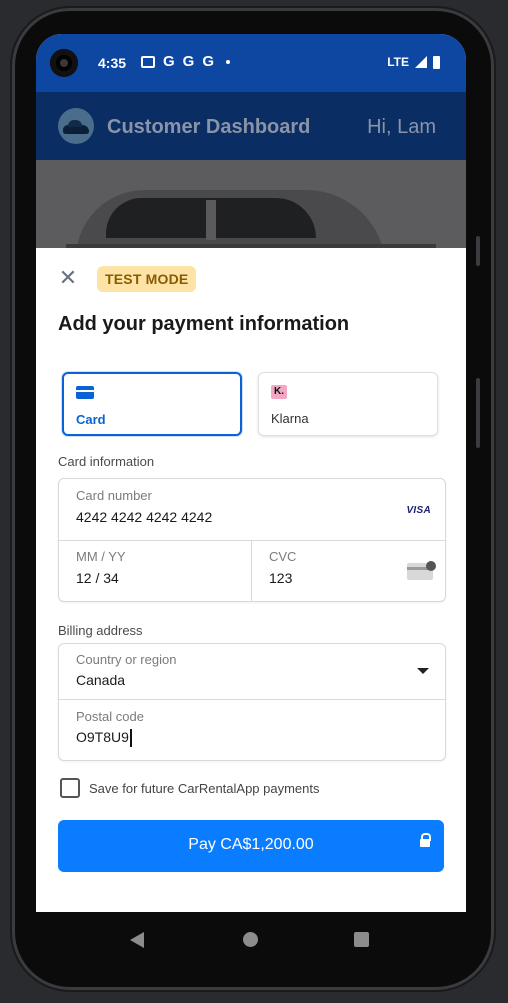 Image resolution: width=508 pixels, height=1003 pixels. Describe the element at coordinates (478, 413) in the screenshot. I see `power-button` at that location.